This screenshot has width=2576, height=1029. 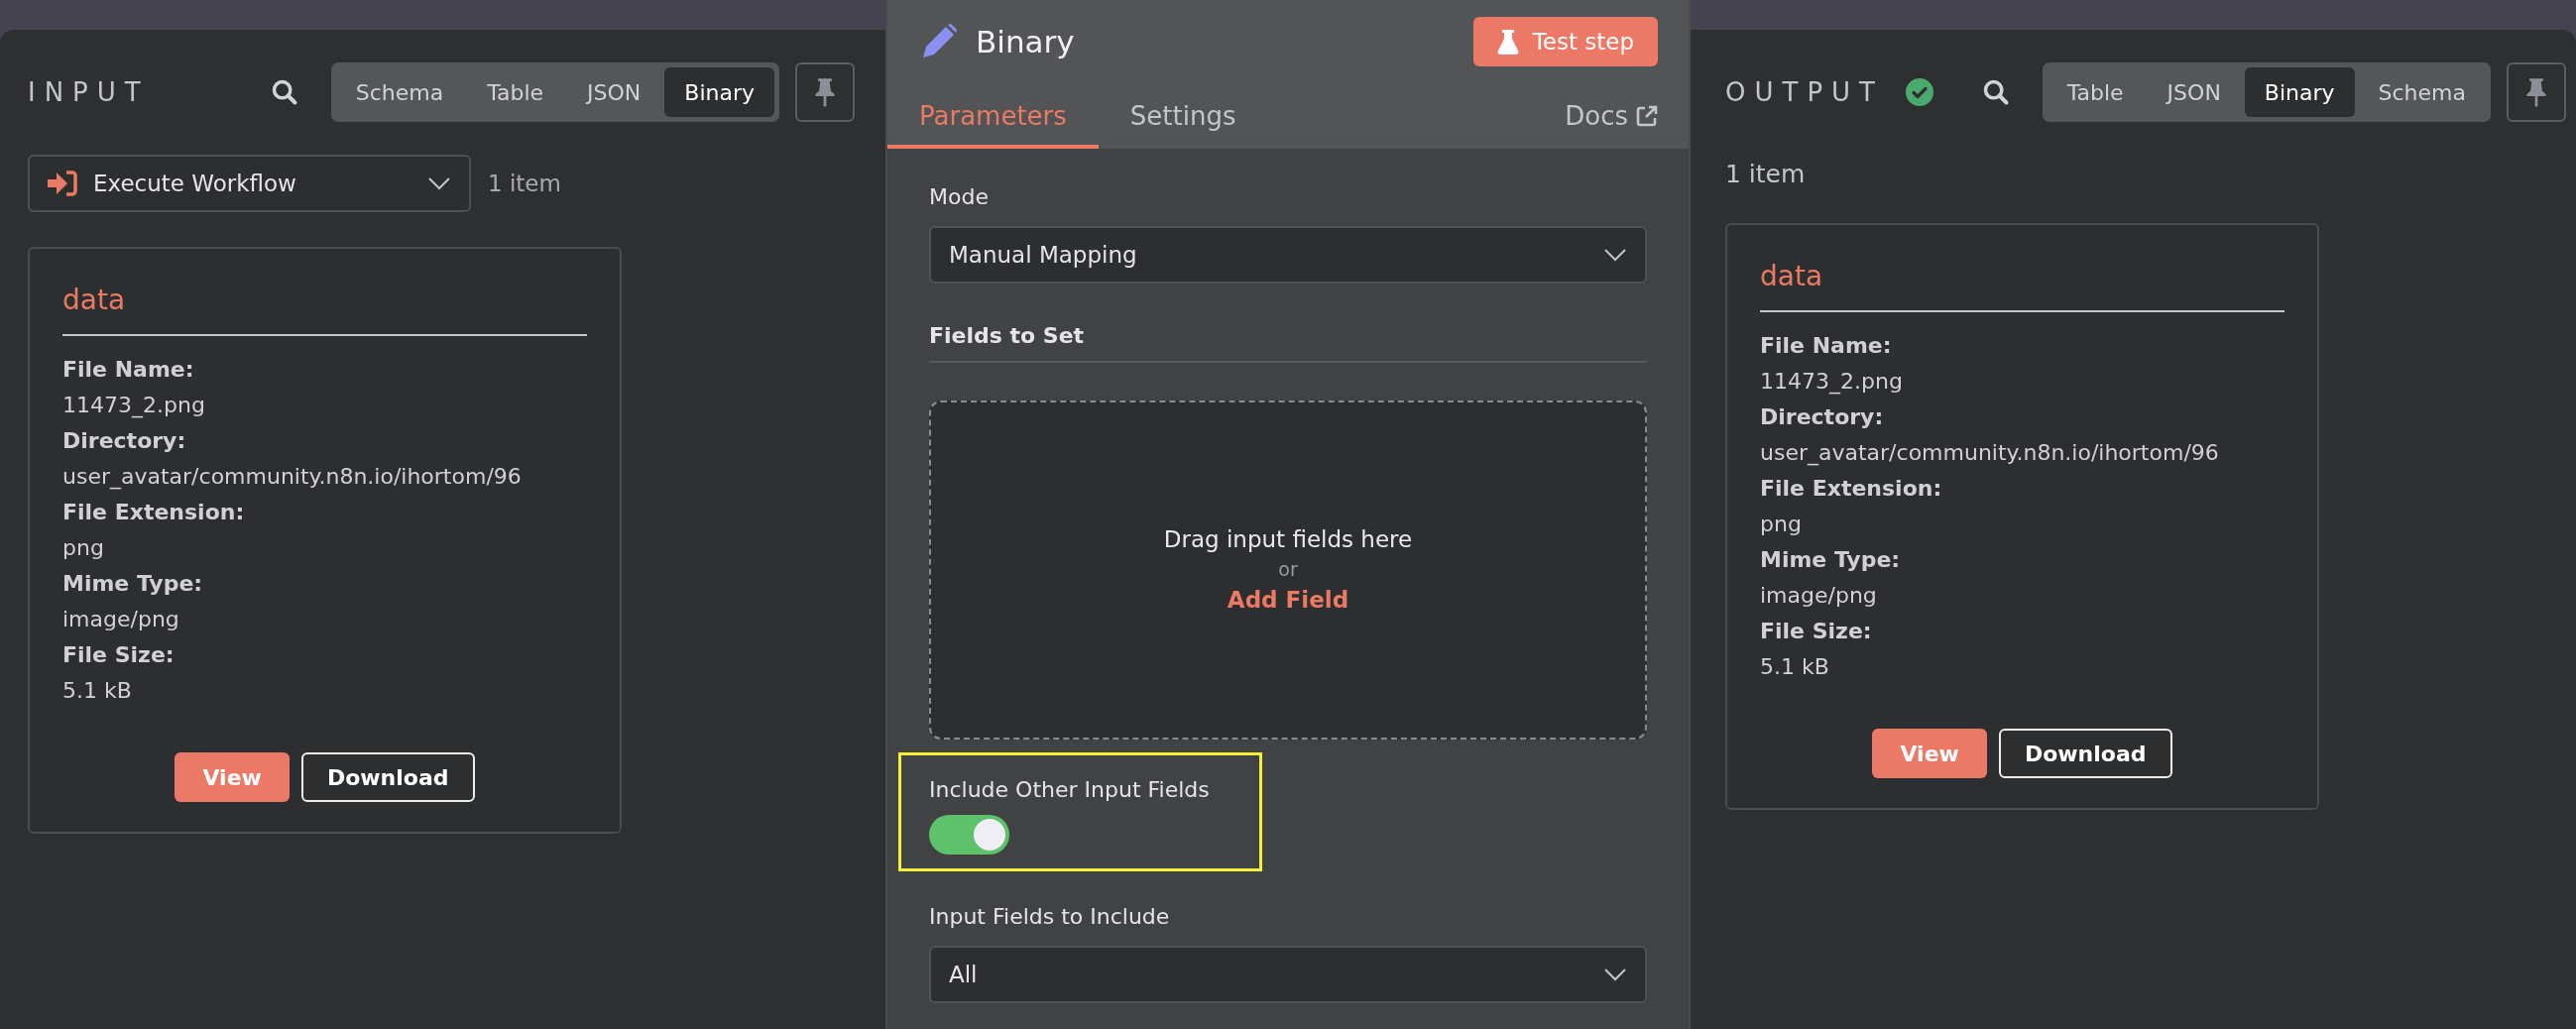 I want to click on docs-link: Docs, so click(x=1611, y=125).